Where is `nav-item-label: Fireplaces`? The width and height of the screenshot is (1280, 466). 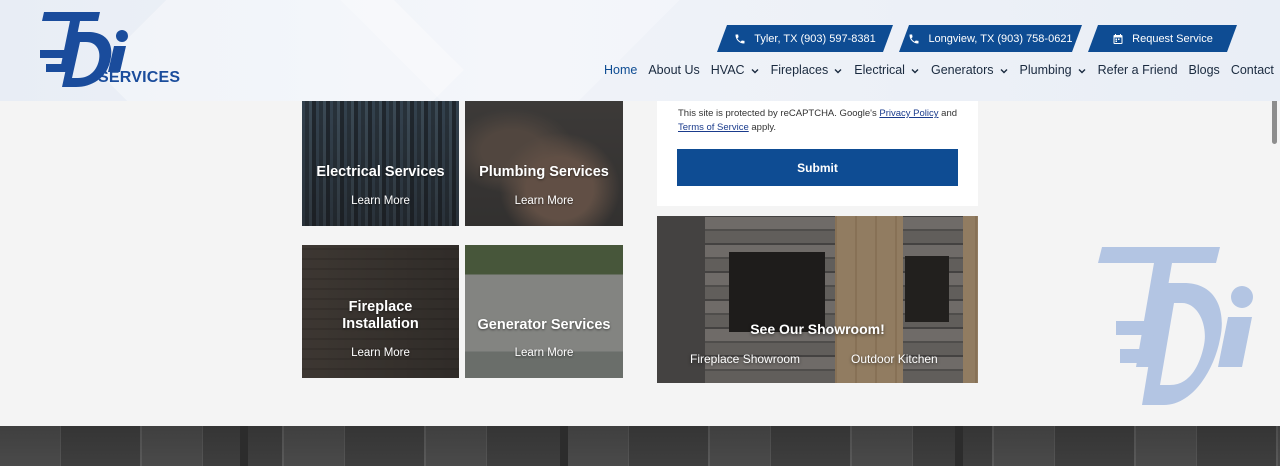
nav-item-label: Fireplaces is located at coordinates (799, 70).